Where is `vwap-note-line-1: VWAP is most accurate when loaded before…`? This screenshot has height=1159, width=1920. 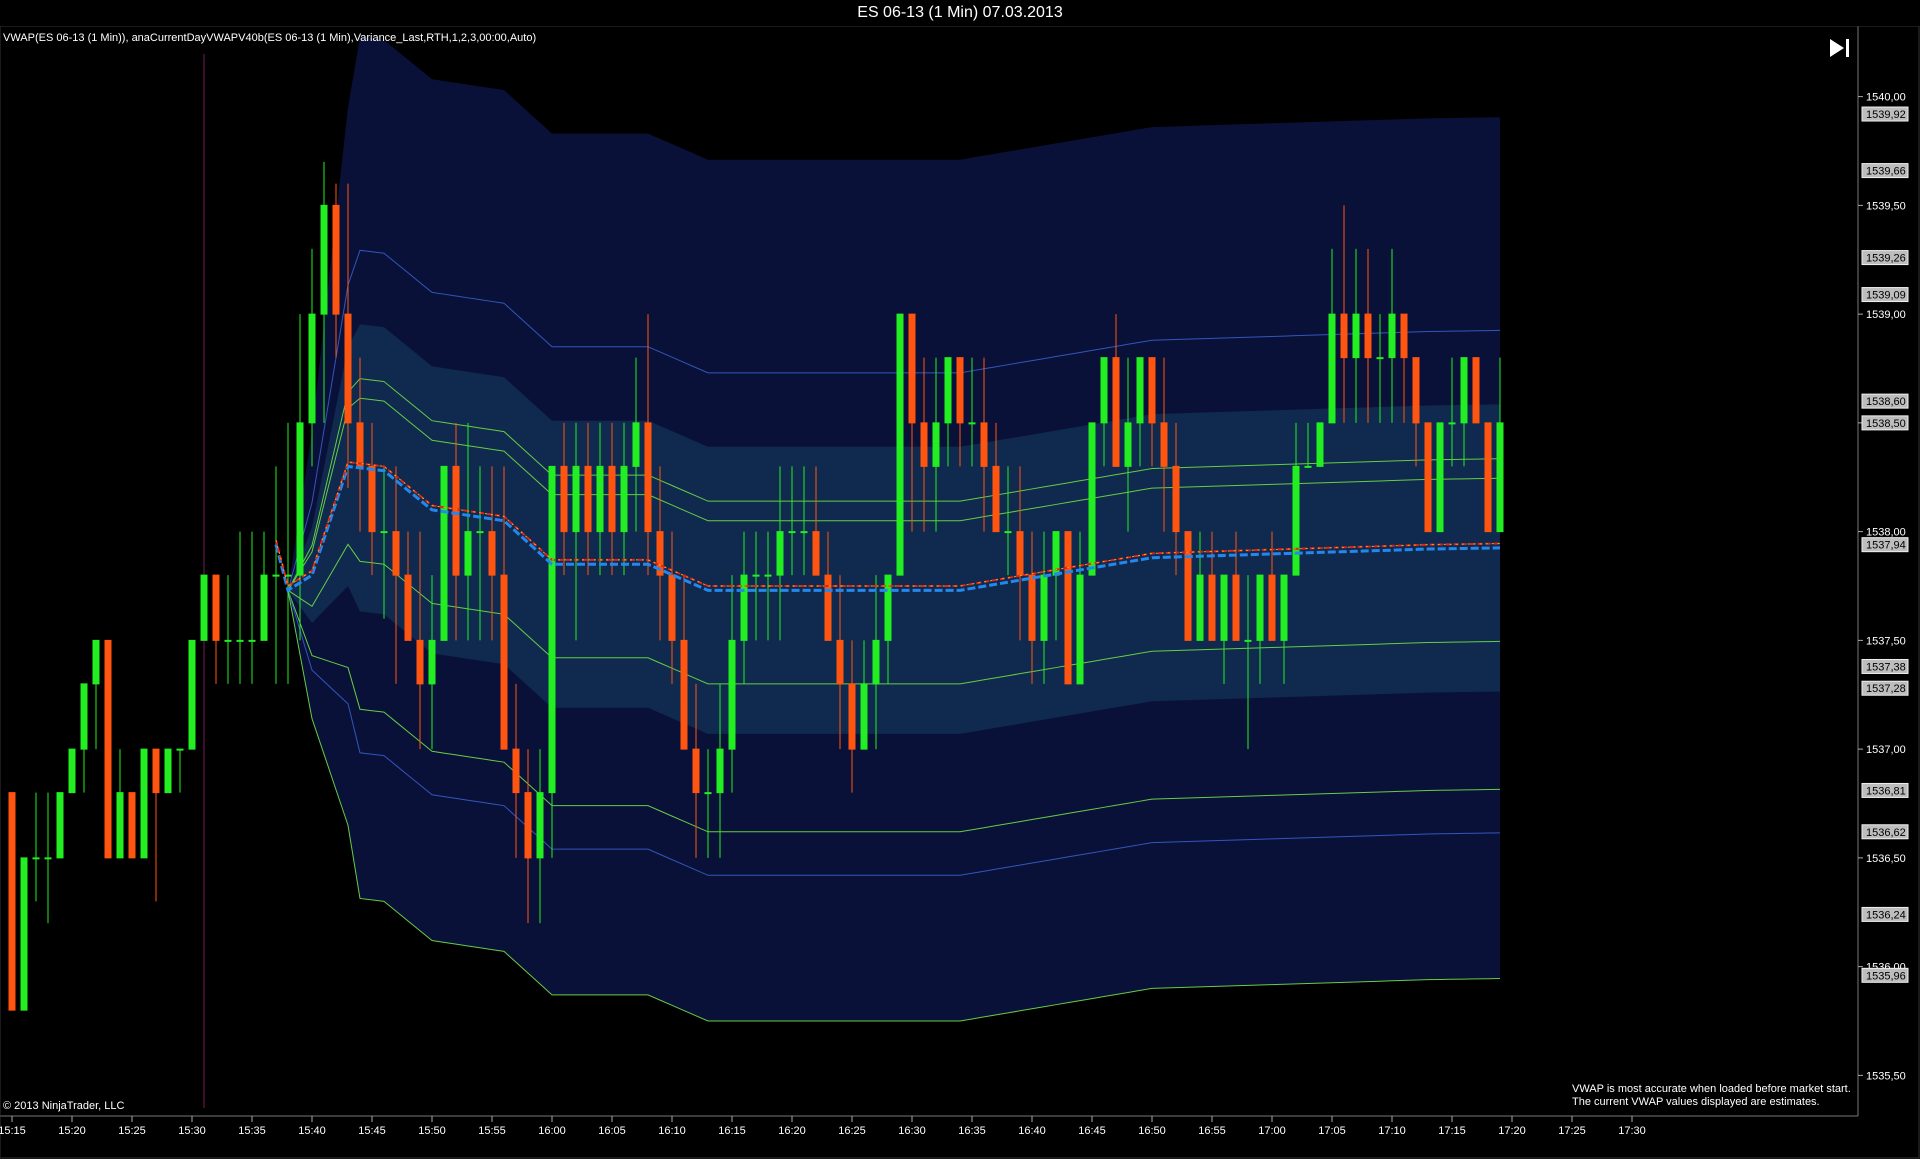
vwap-note-line-1: VWAP is most accurate when loaded before… is located at coordinates (1711, 1089).